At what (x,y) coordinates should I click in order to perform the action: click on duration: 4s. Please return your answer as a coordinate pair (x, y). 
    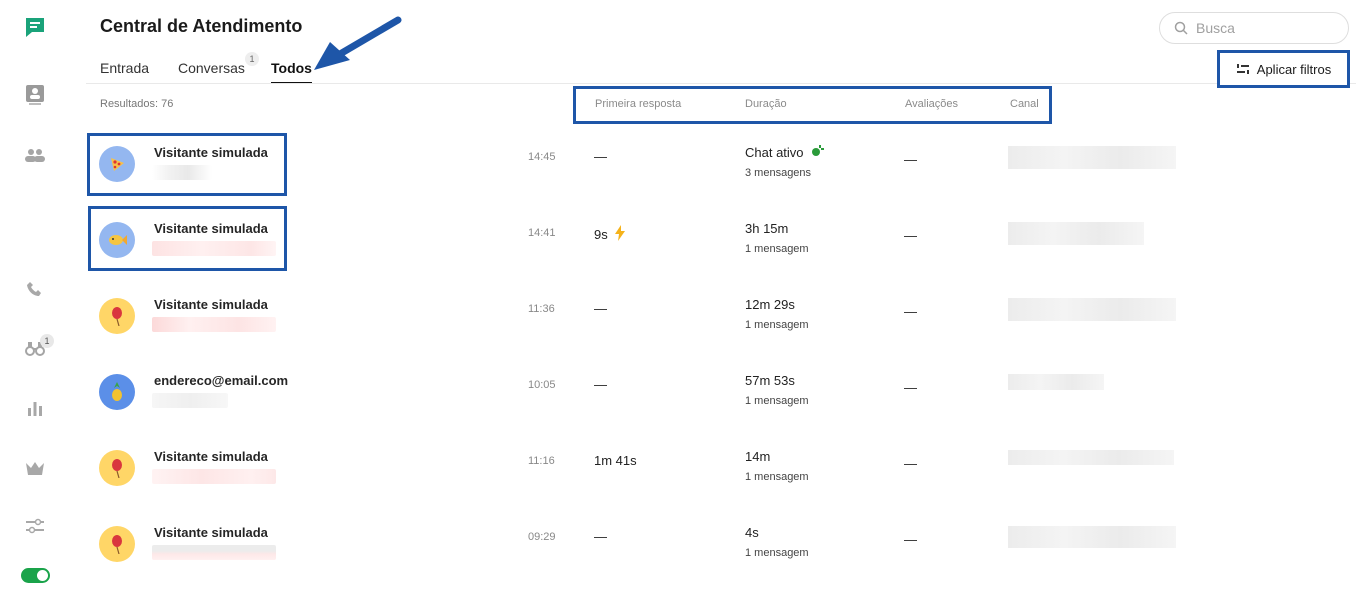
    Looking at the image, I should click on (752, 532).